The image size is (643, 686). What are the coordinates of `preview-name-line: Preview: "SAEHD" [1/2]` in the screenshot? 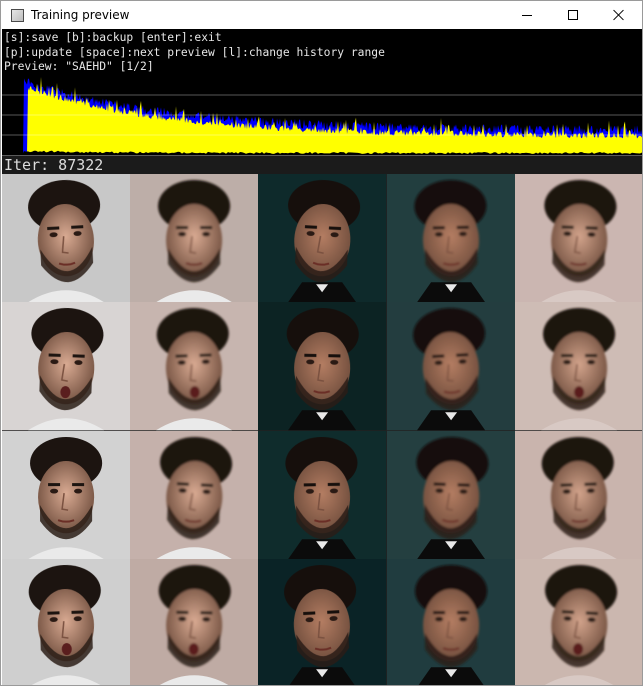 It's located at (79, 67).